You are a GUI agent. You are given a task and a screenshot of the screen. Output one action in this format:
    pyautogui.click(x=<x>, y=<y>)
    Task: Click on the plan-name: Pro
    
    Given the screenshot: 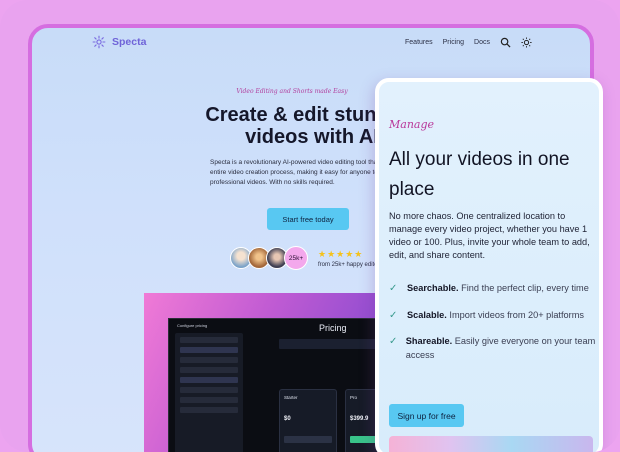 What is the action you would take?
    pyautogui.click(x=354, y=397)
    